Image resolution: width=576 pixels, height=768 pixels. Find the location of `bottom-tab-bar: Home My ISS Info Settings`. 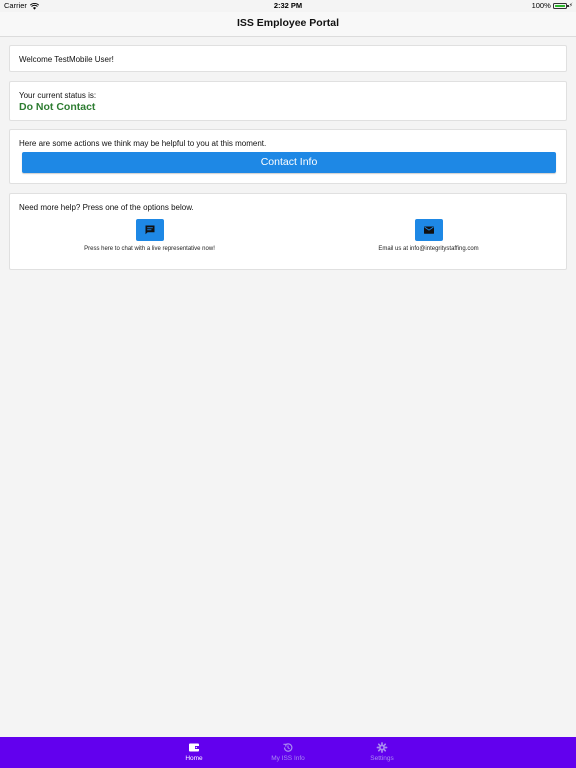

bottom-tab-bar: Home My ISS Info Settings is located at coordinates (288, 752).